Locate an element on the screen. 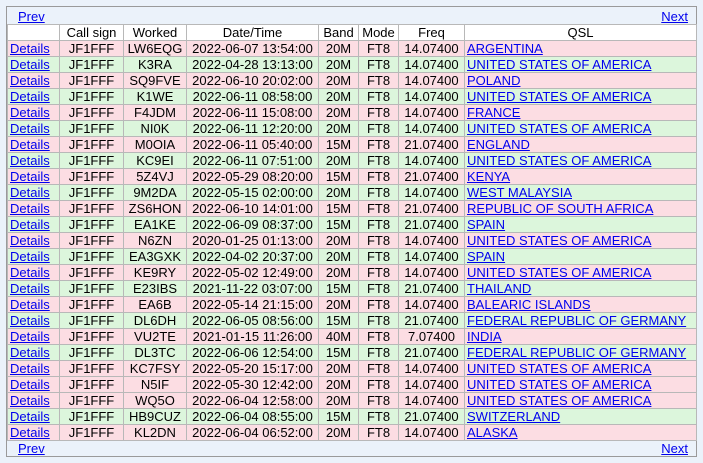 This screenshot has height=463, width=703. qsl-link: ENGLAND is located at coordinates (498, 145).